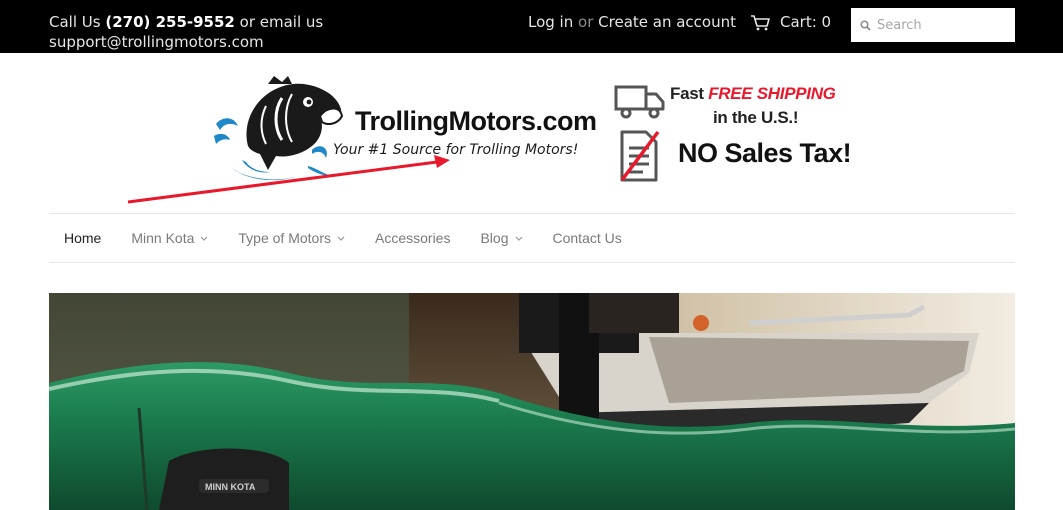 This screenshot has height=510, width=1063. I want to click on nav-item-minn-kota: Minn Kota, so click(169, 238).